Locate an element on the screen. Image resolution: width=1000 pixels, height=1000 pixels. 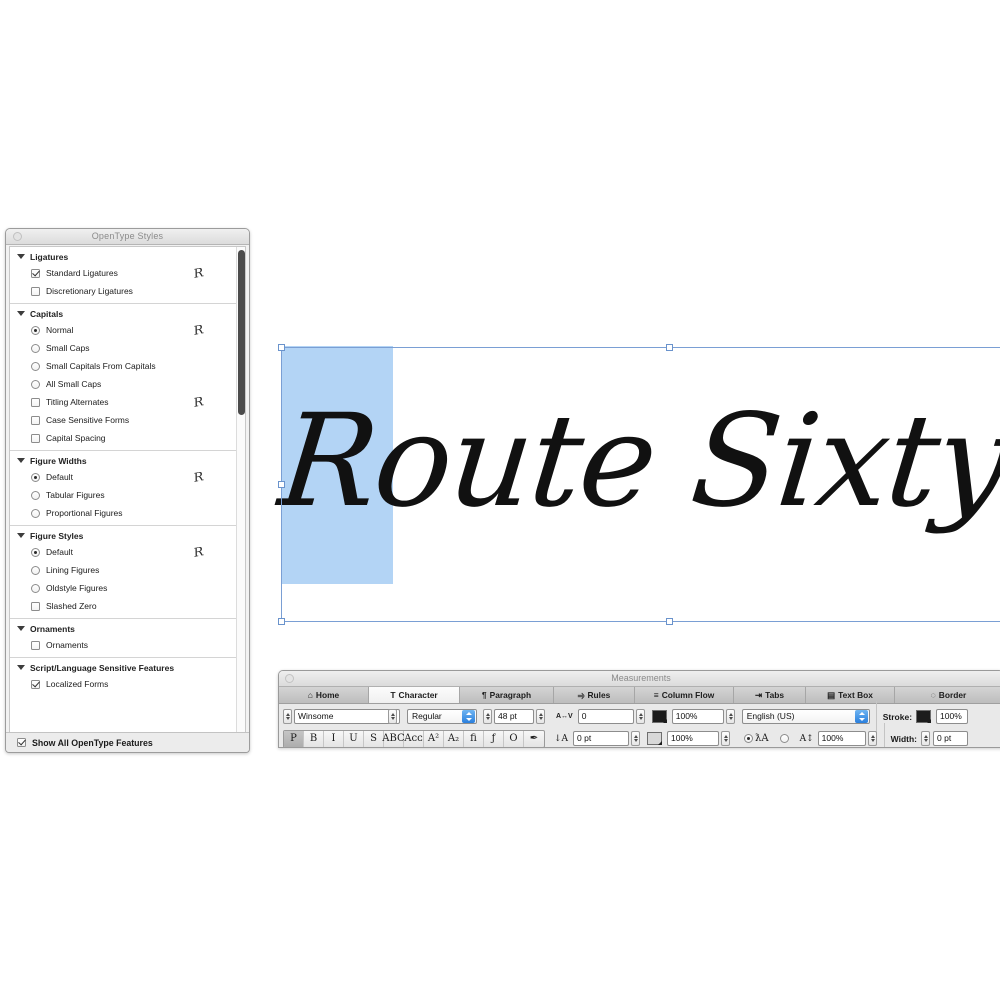
tab-paragraph: ¶ Paragraph is located at coordinates (507, 695).